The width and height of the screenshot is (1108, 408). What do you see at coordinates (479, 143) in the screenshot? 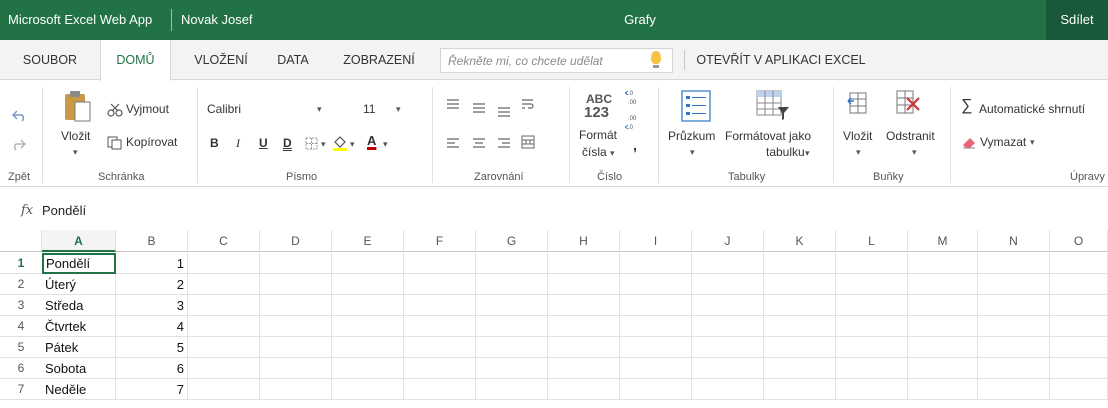
I see `align-center-icon` at bounding box center [479, 143].